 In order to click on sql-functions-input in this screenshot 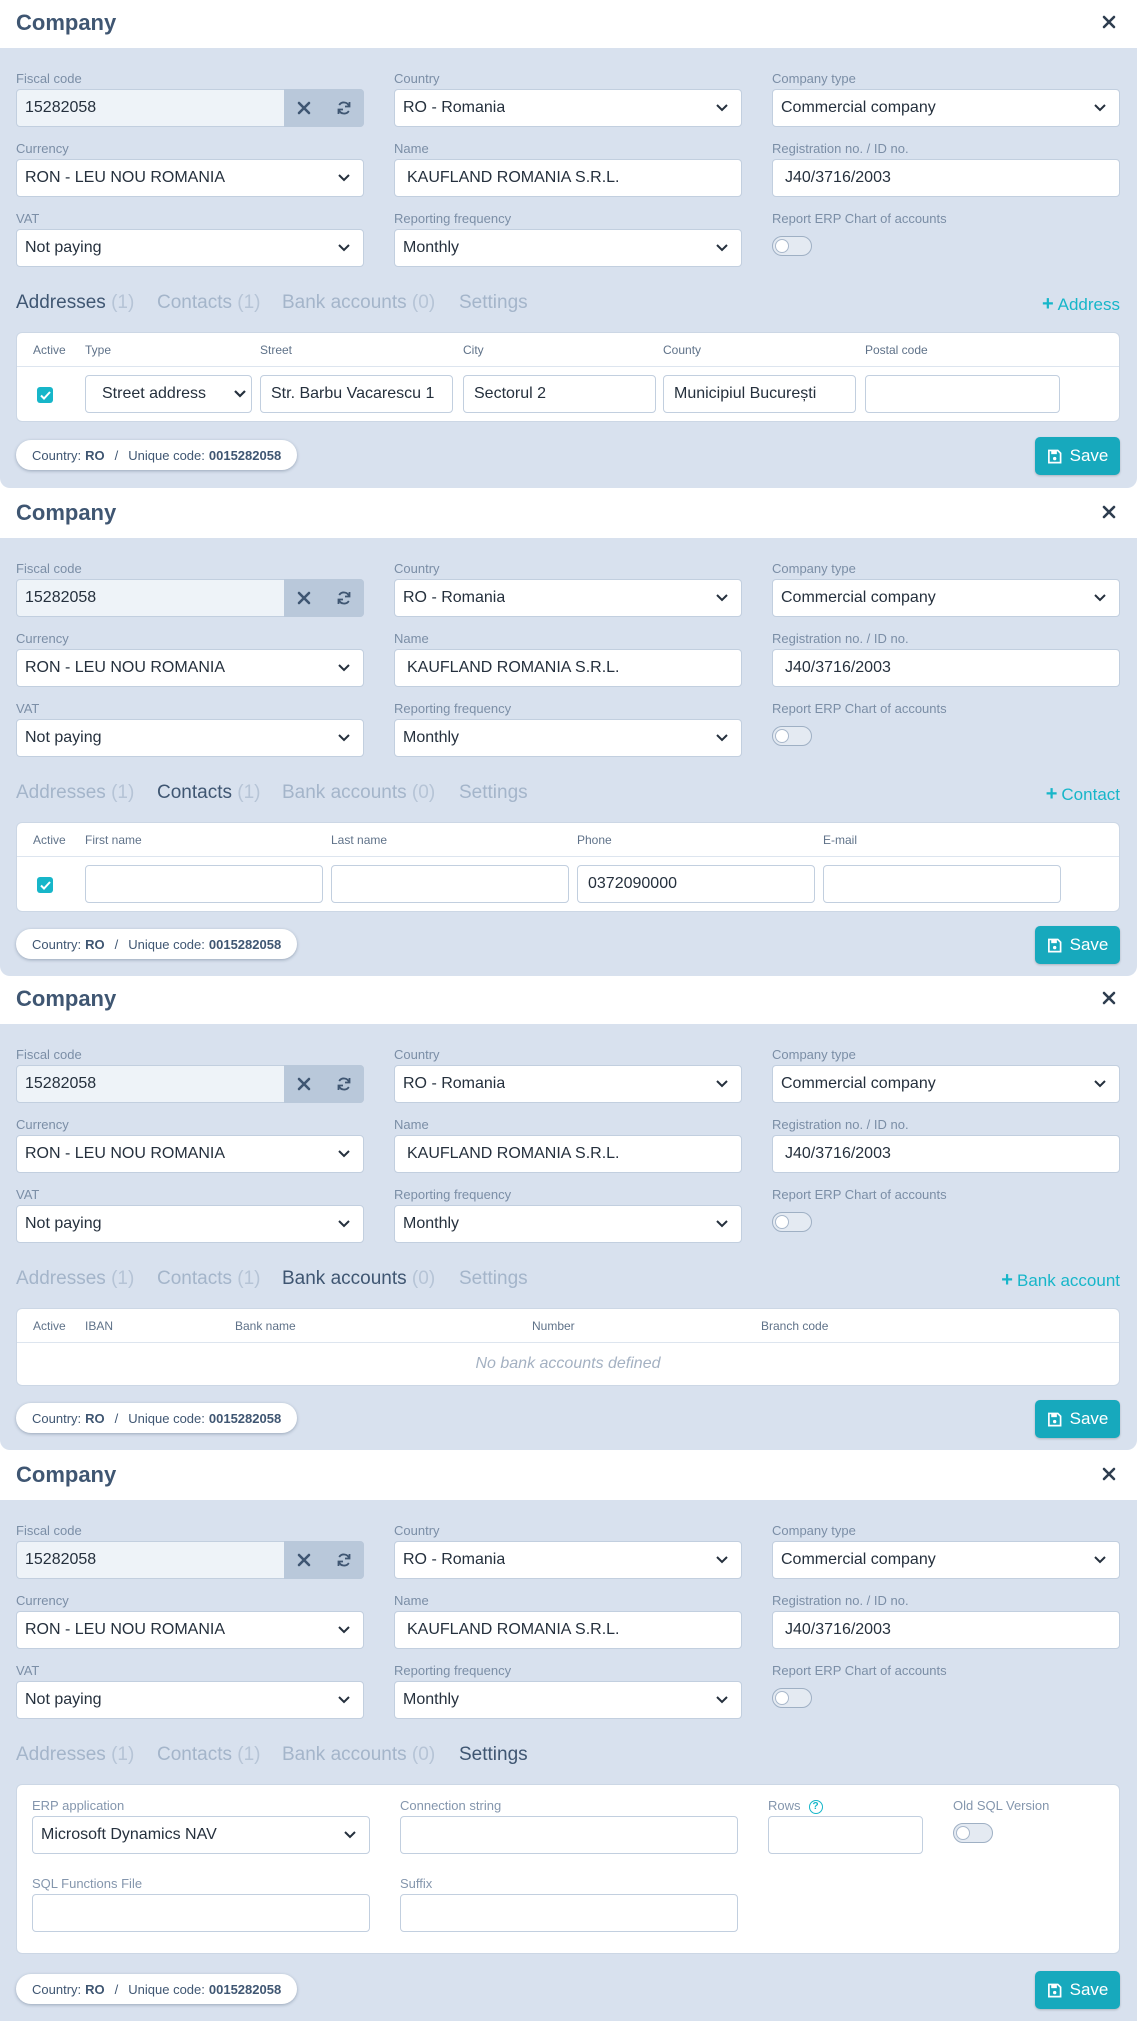, I will do `click(201, 1913)`.